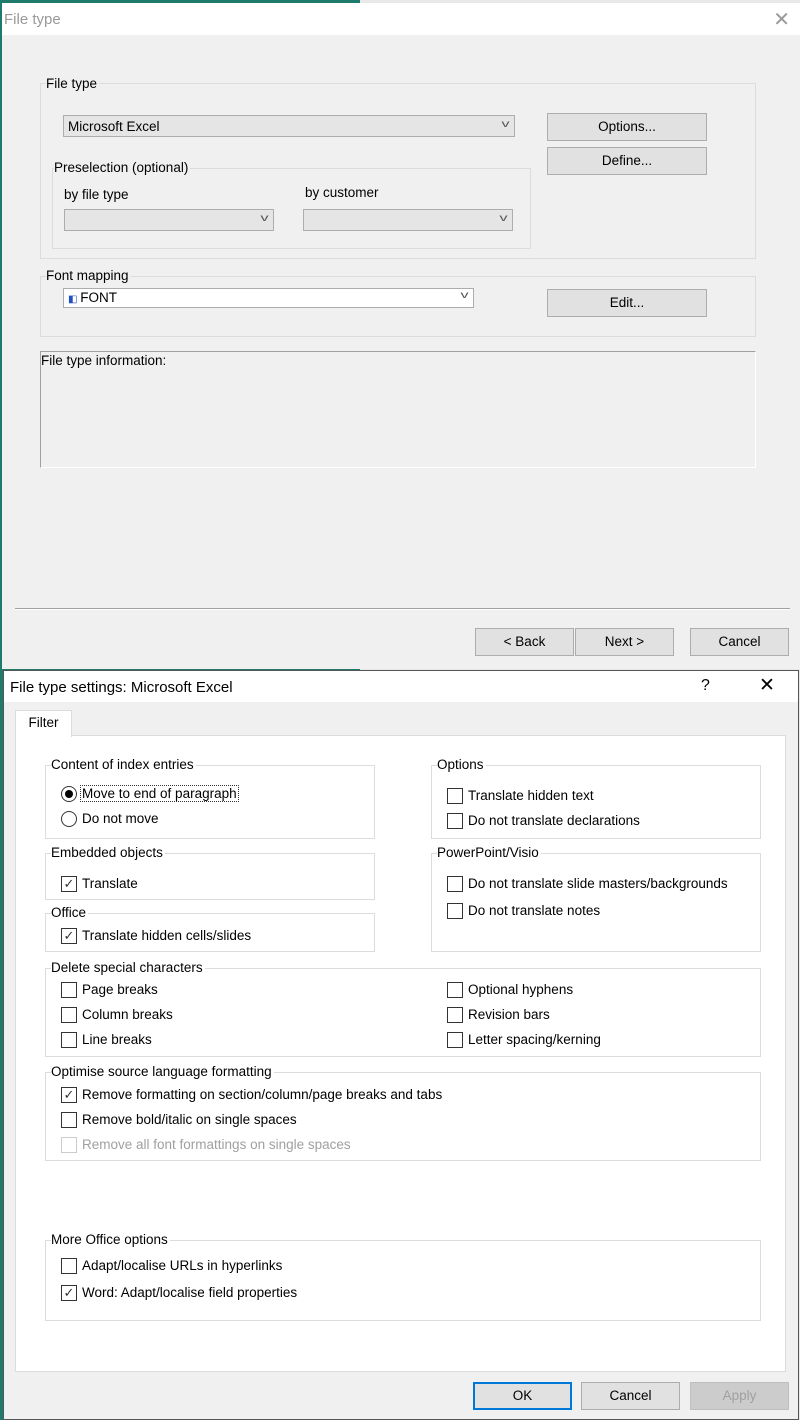 This screenshot has height=1420, width=800. I want to click on optional-hyphens-label: Optional hyphens, so click(520, 989).